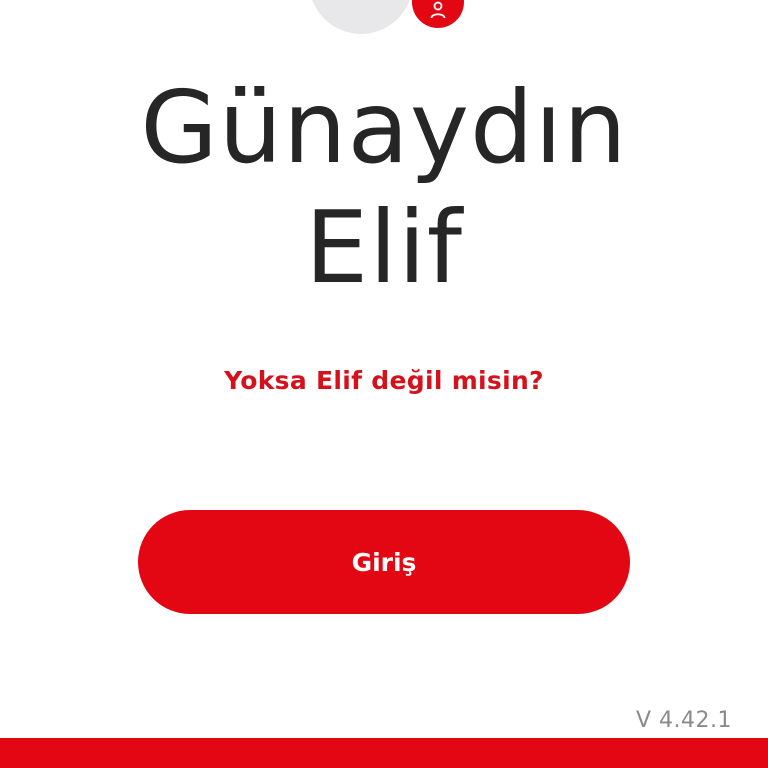 Image resolution: width=768 pixels, height=768 pixels. I want to click on avatar-badge, so click(438, 14).